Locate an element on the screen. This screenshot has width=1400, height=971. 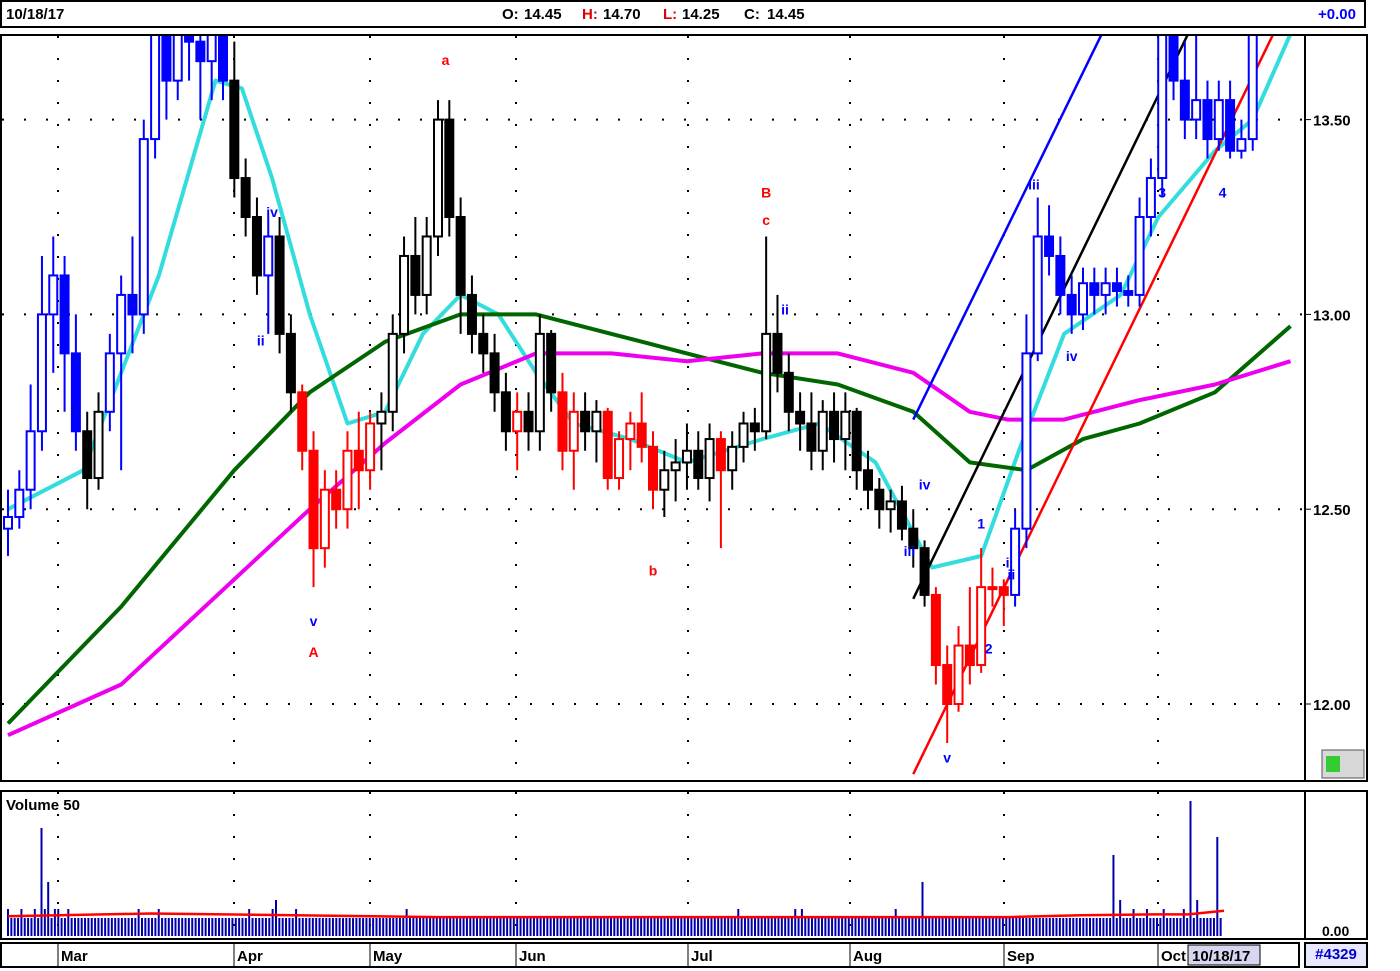
time-axis: Mar Apr May Jun Jul Aug Sep Oct 10/18/17 is located at coordinates (650, 955).